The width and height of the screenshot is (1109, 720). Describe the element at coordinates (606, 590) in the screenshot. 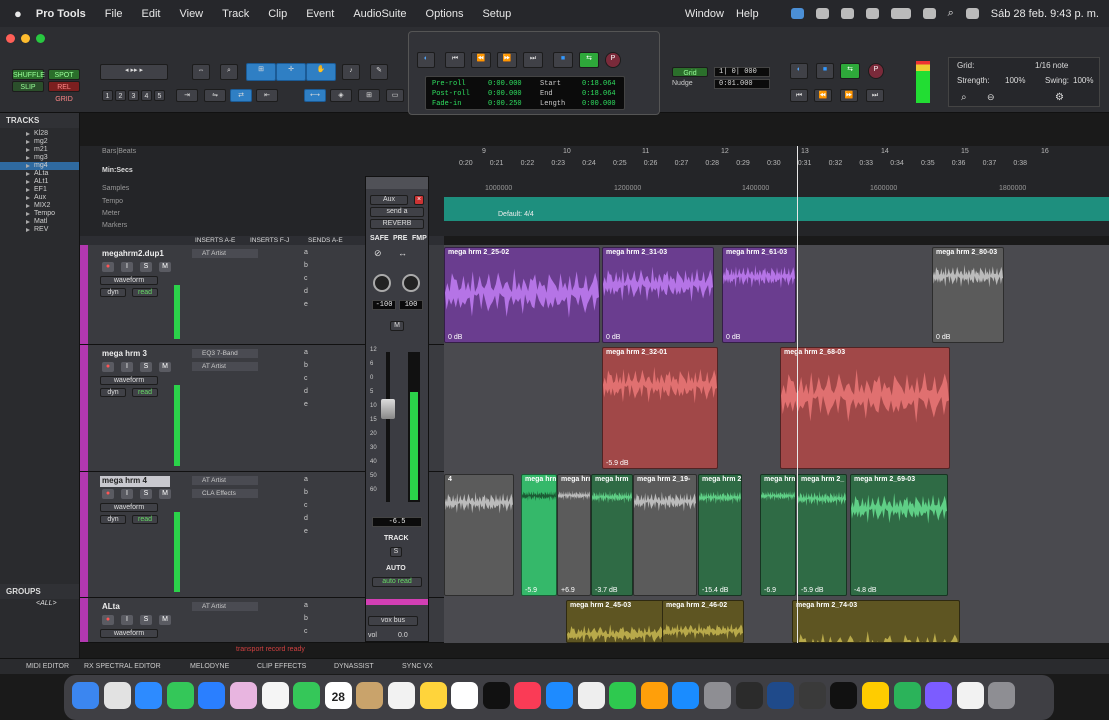

I see `clip-gain: -3.7 dB` at that location.